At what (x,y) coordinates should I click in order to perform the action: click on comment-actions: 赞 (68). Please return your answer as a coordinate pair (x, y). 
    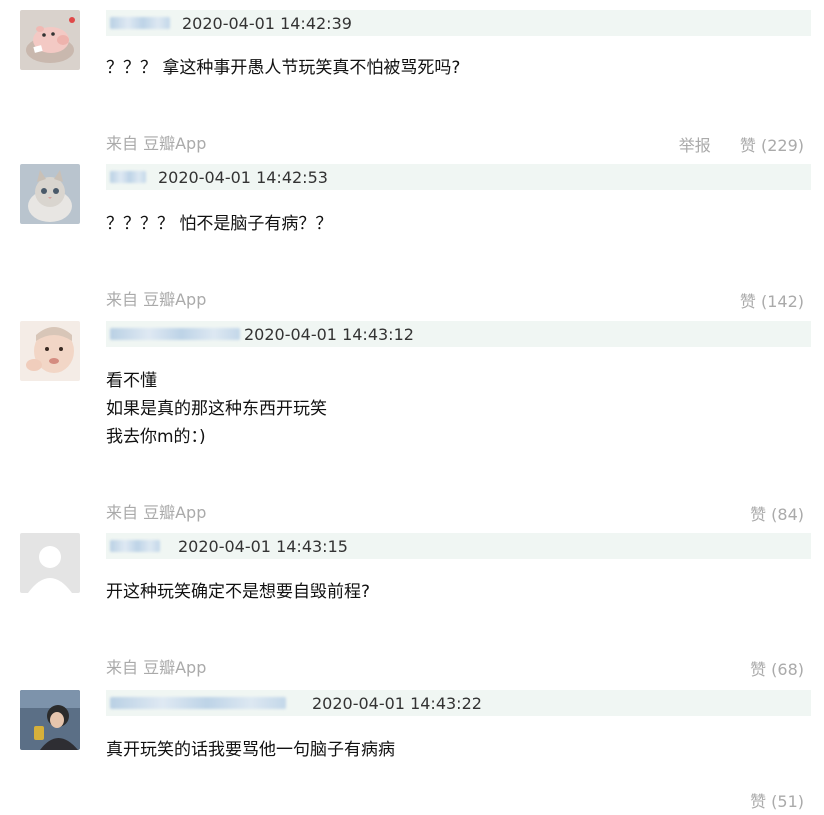
    Looking at the image, I should click on (765, 668).